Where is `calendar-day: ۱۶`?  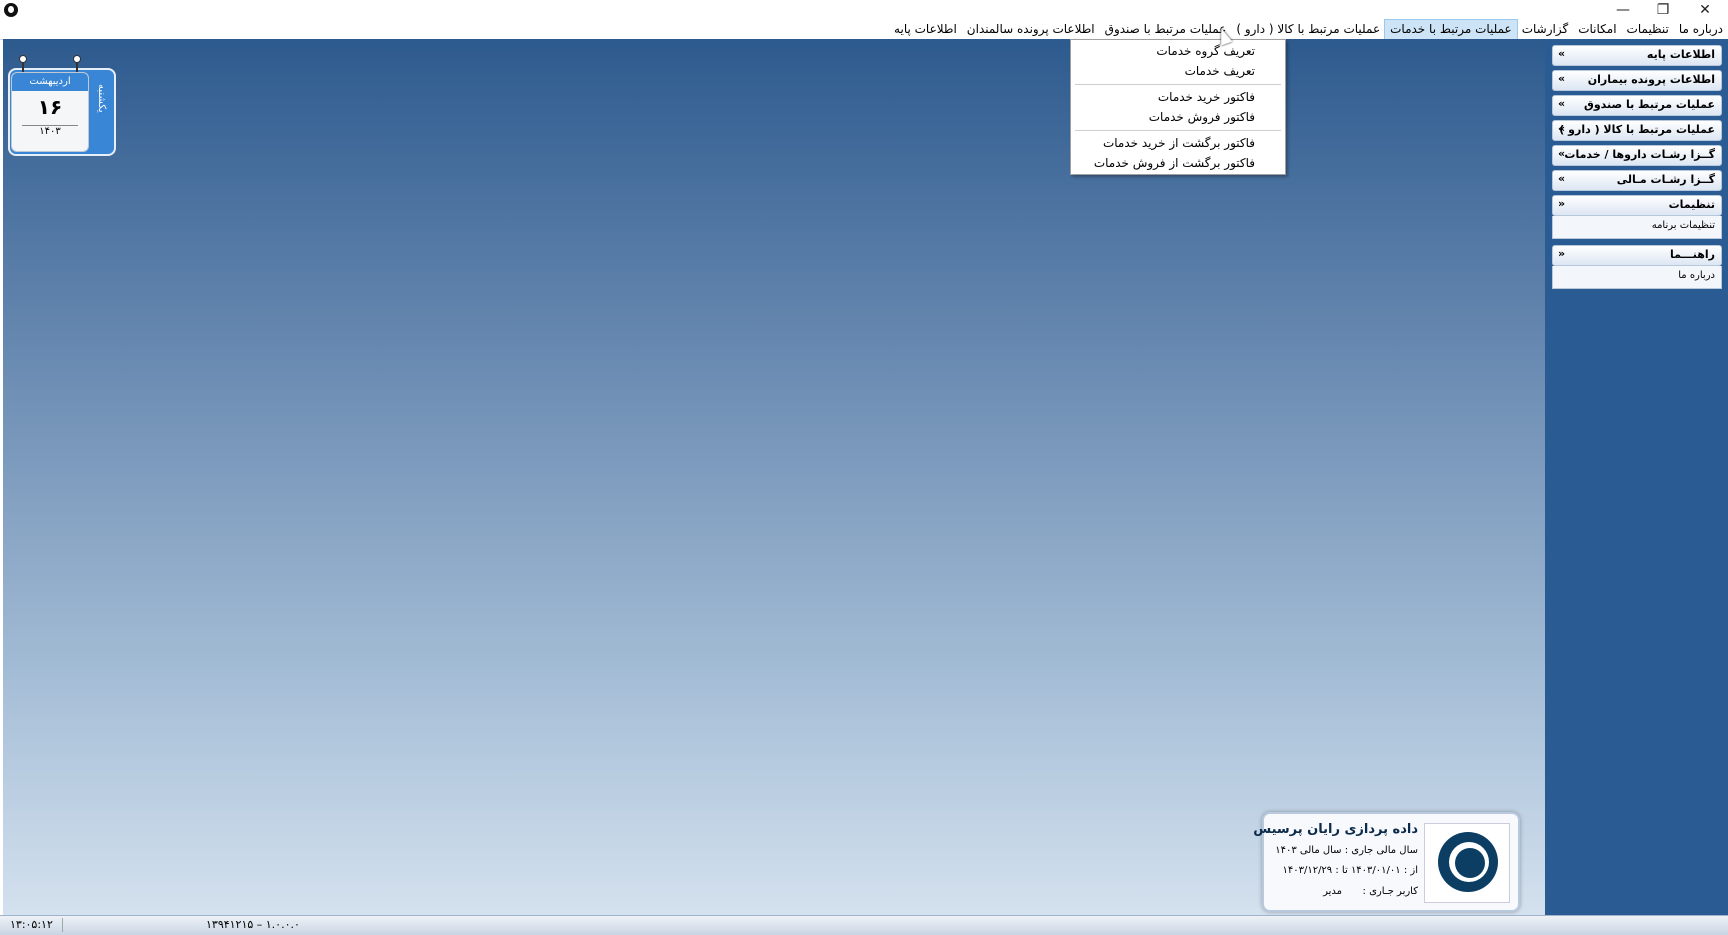
calendar-day: ۱۶ is located at coordinates (50, 107).